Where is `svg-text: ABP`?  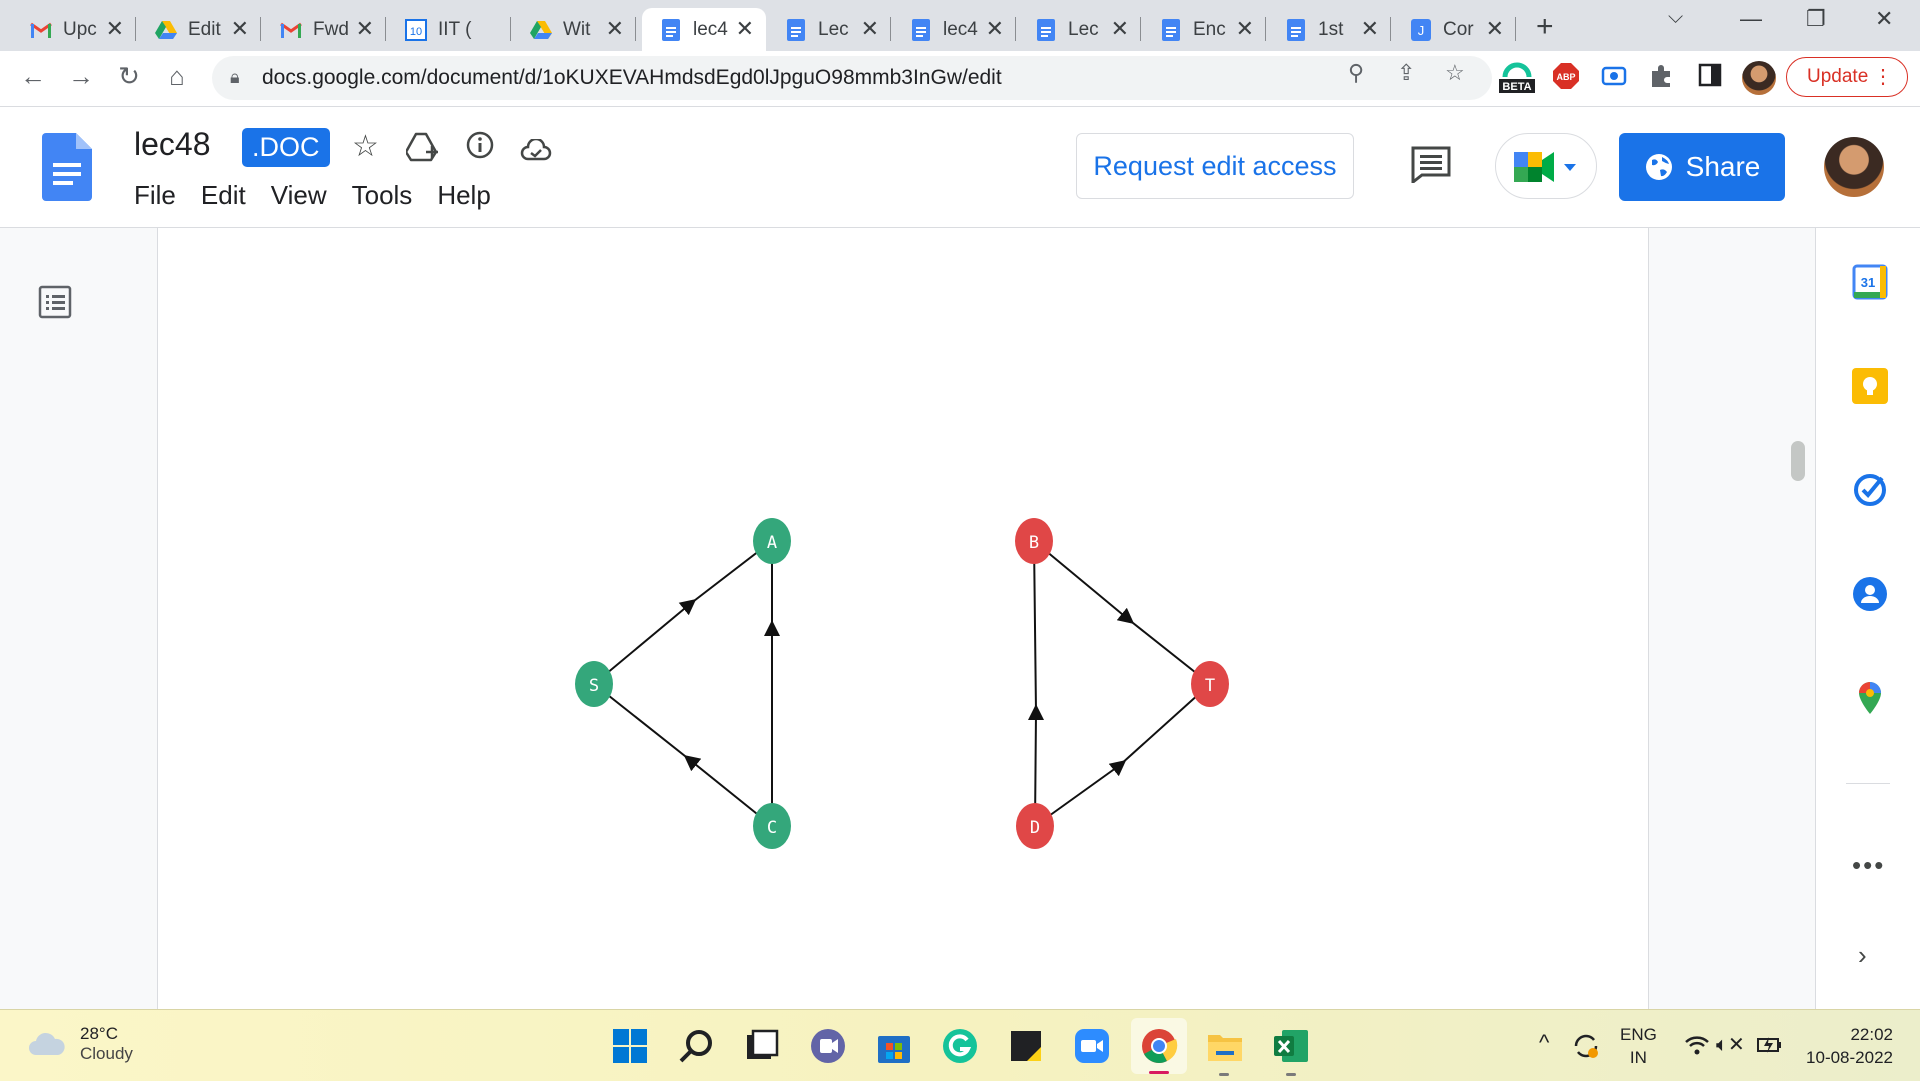
svg-text: ABP is located at coordinates (1565, 77).